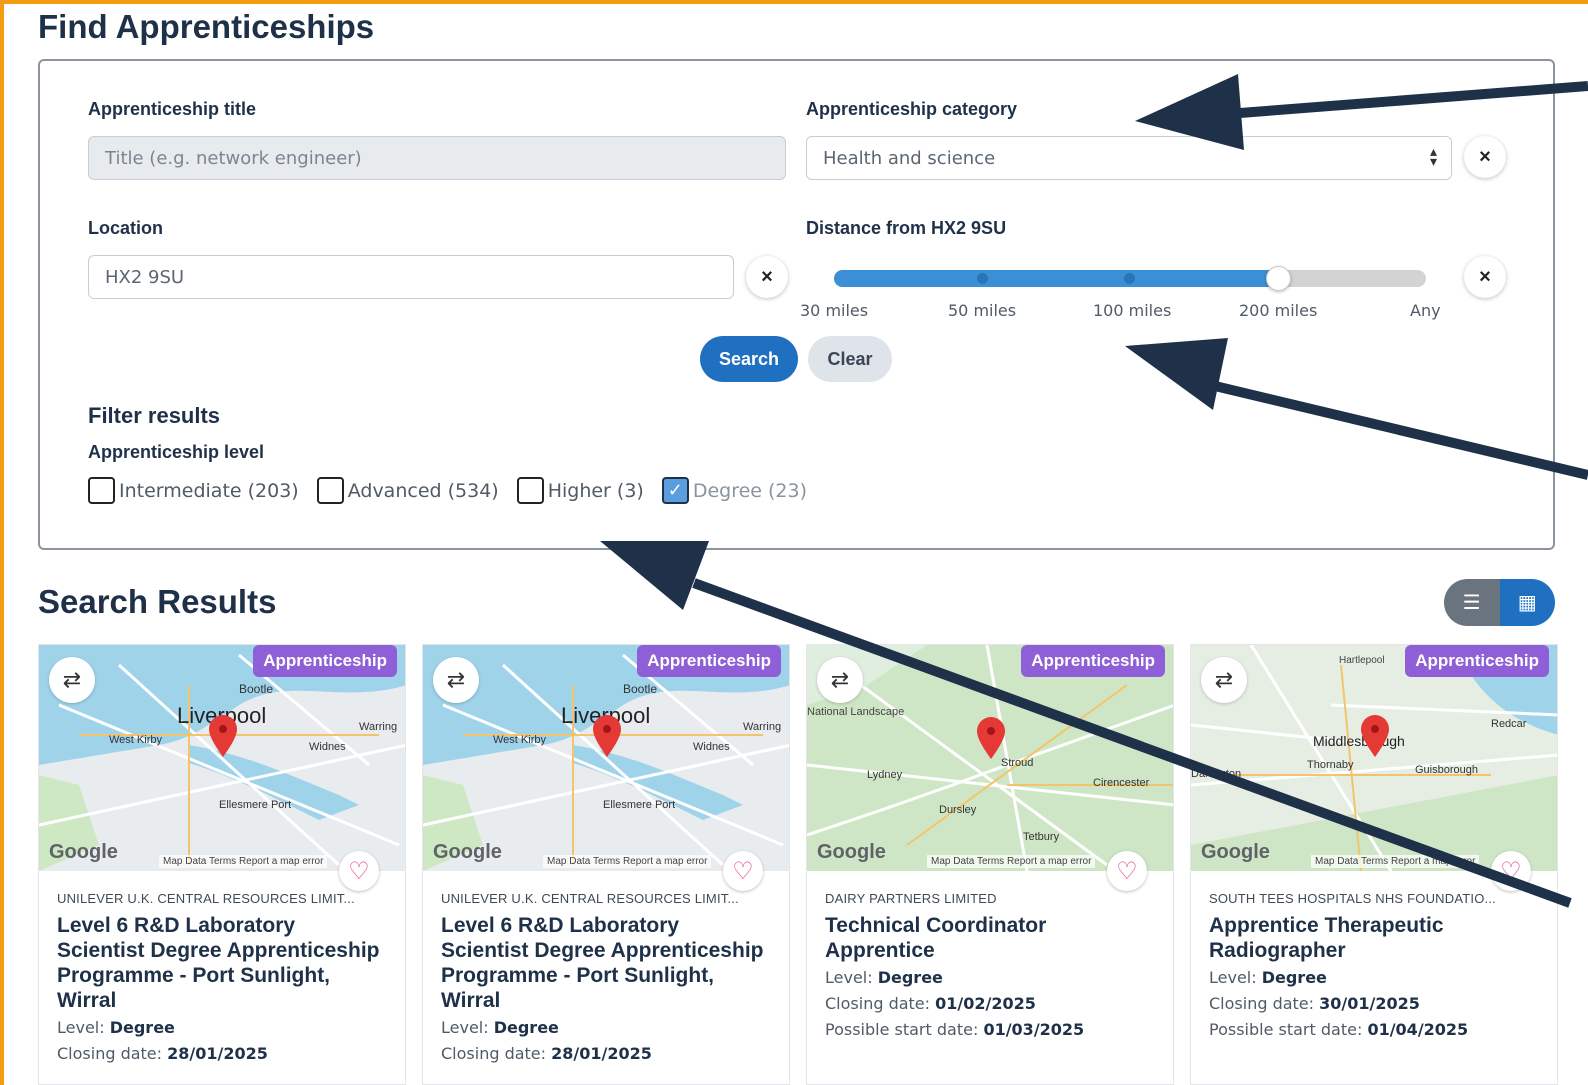 The height and width of the screenshot is (1085, 1588). What do you see at coordinates (1509, 724) in the screenshot?
I see `svg-text: Redcar` at bounding box center [1509, 724].